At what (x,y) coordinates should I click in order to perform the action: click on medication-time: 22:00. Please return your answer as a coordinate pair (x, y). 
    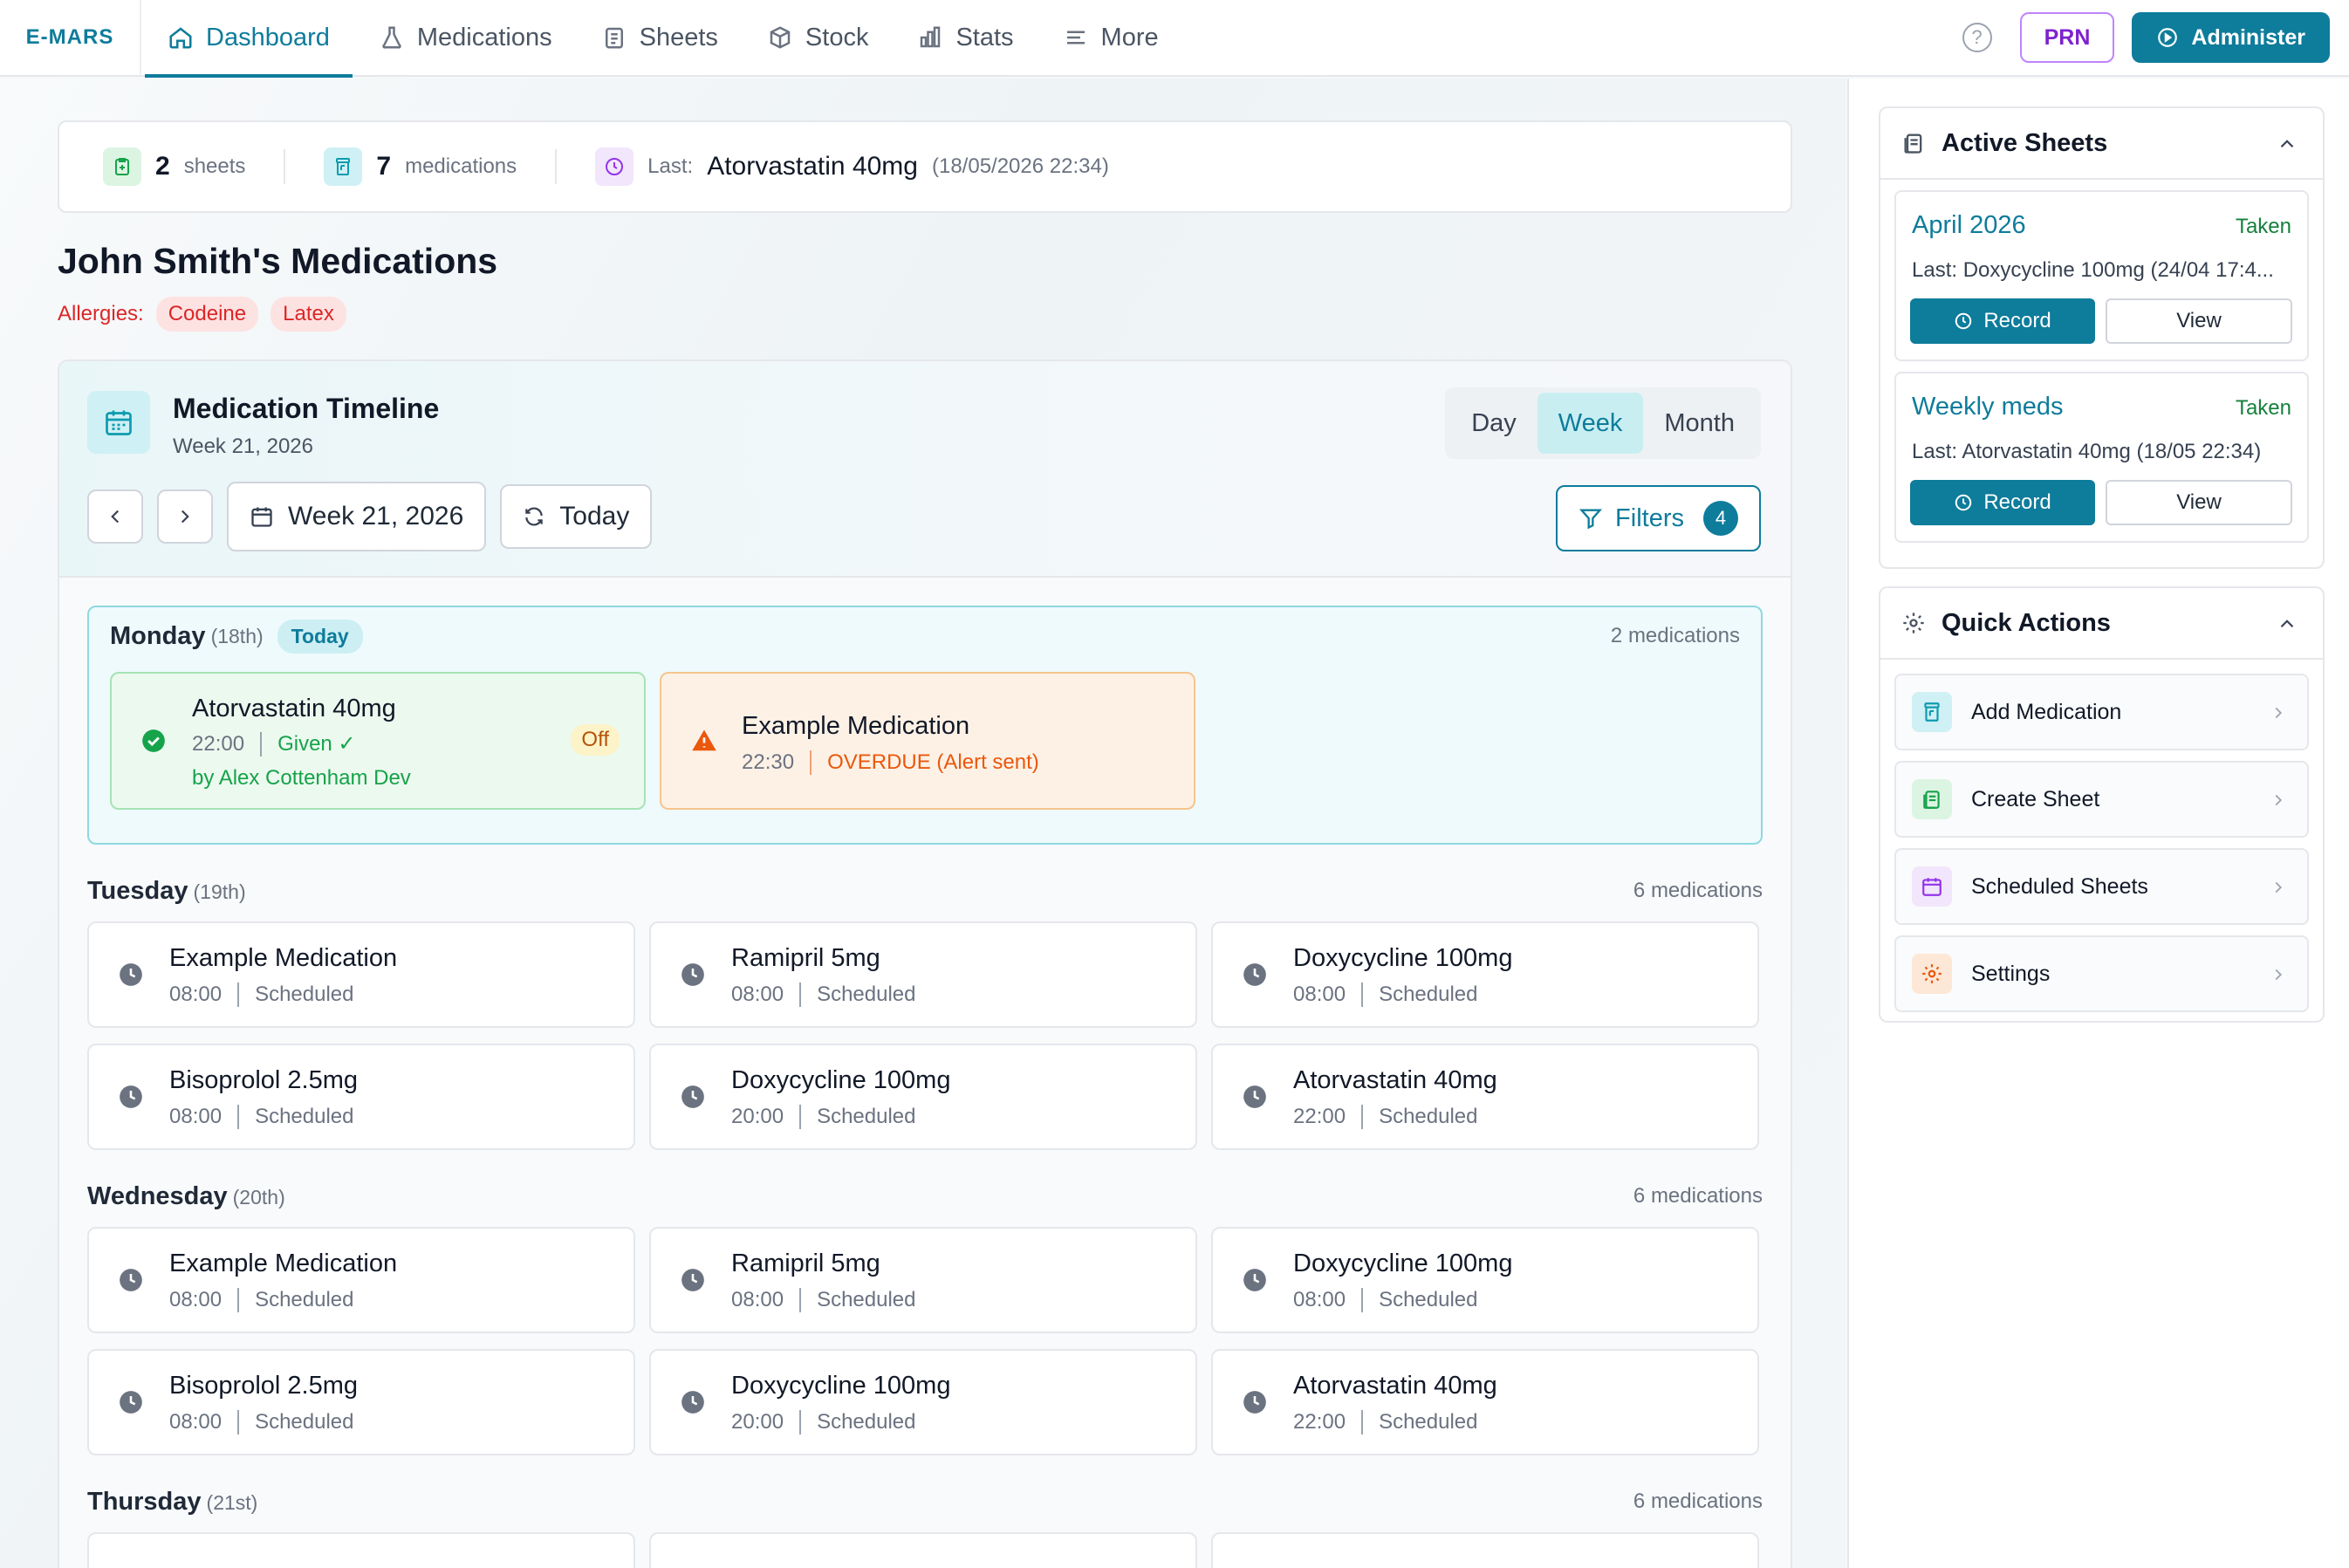
    Looking at the image, I should click on (1320, 1422).